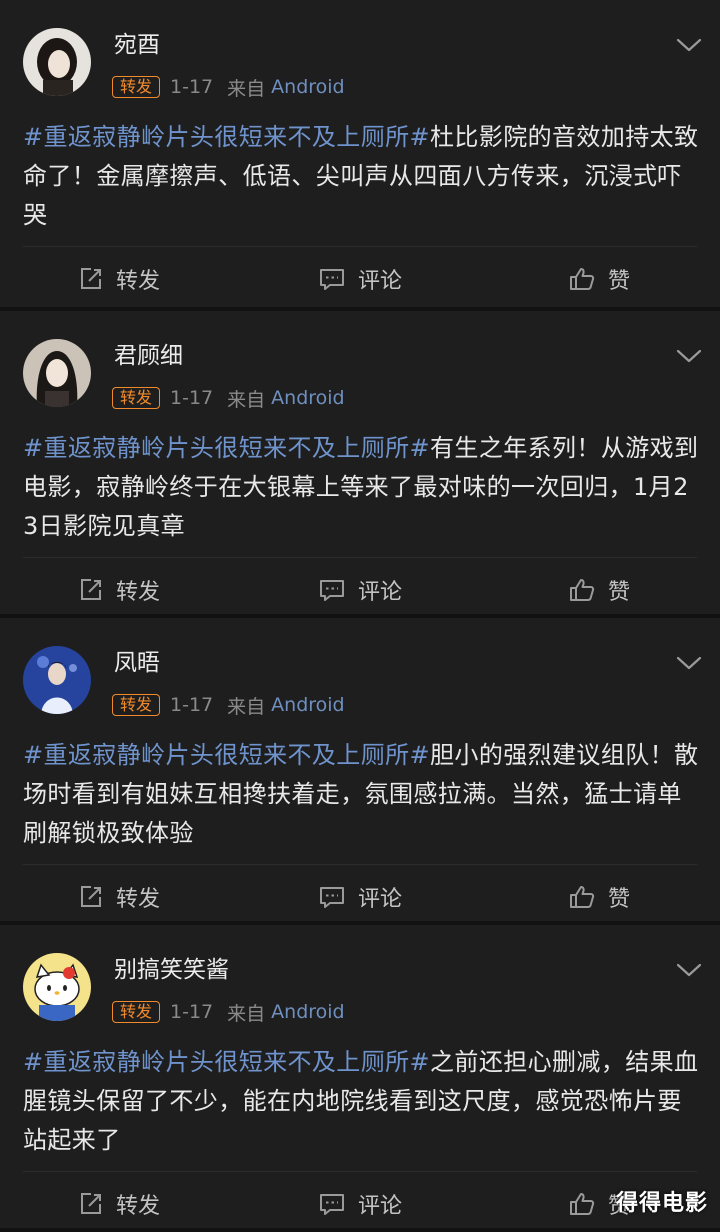 Image resolution: width=720 pixels, height=1232 pixels. What do you see at coordinates (148, 356) in the screenshot?
I see `username: 君顾细` at bounding box center [148, 356].